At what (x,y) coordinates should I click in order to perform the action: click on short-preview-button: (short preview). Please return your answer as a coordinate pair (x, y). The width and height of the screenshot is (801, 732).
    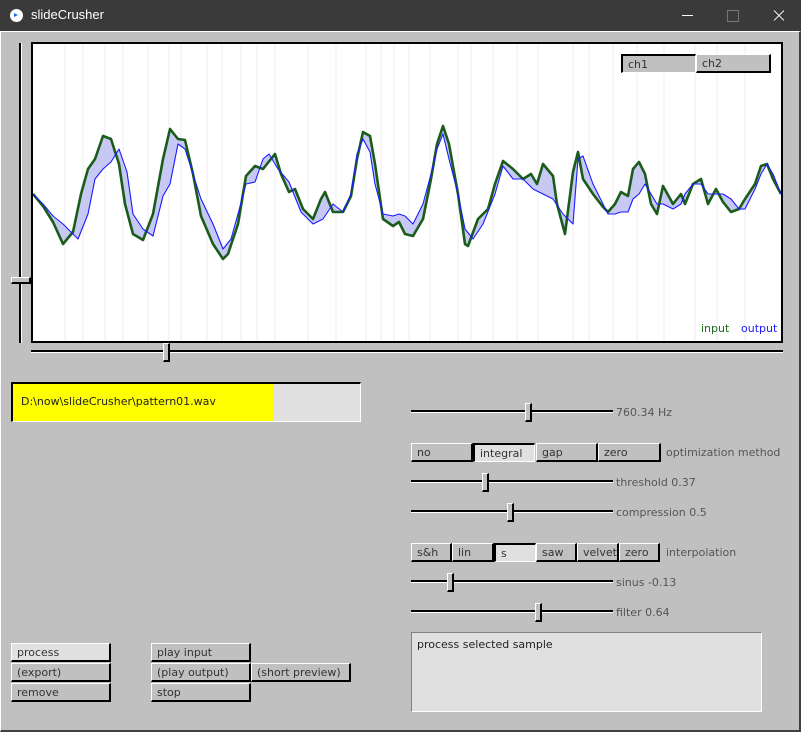
    Looking at the image, I should click on (301, 672).